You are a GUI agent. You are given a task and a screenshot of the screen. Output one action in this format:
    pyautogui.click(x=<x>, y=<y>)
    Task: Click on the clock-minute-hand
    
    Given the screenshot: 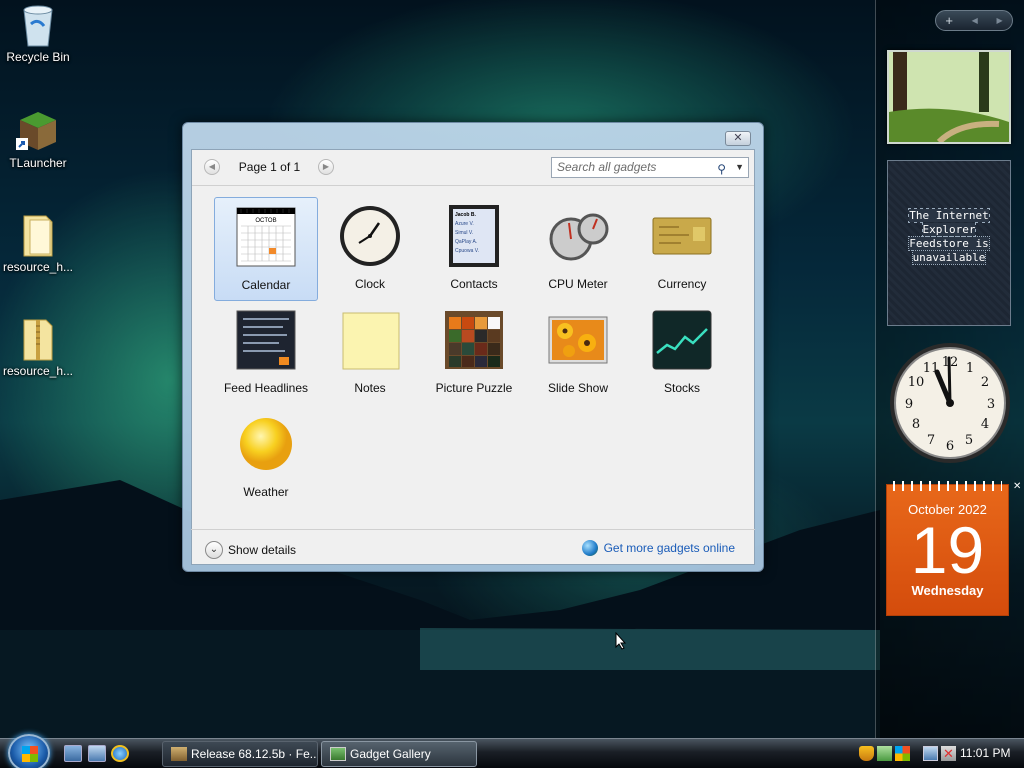 What is the action you would take?
    pyautogui.click(x=949, y=380)
    